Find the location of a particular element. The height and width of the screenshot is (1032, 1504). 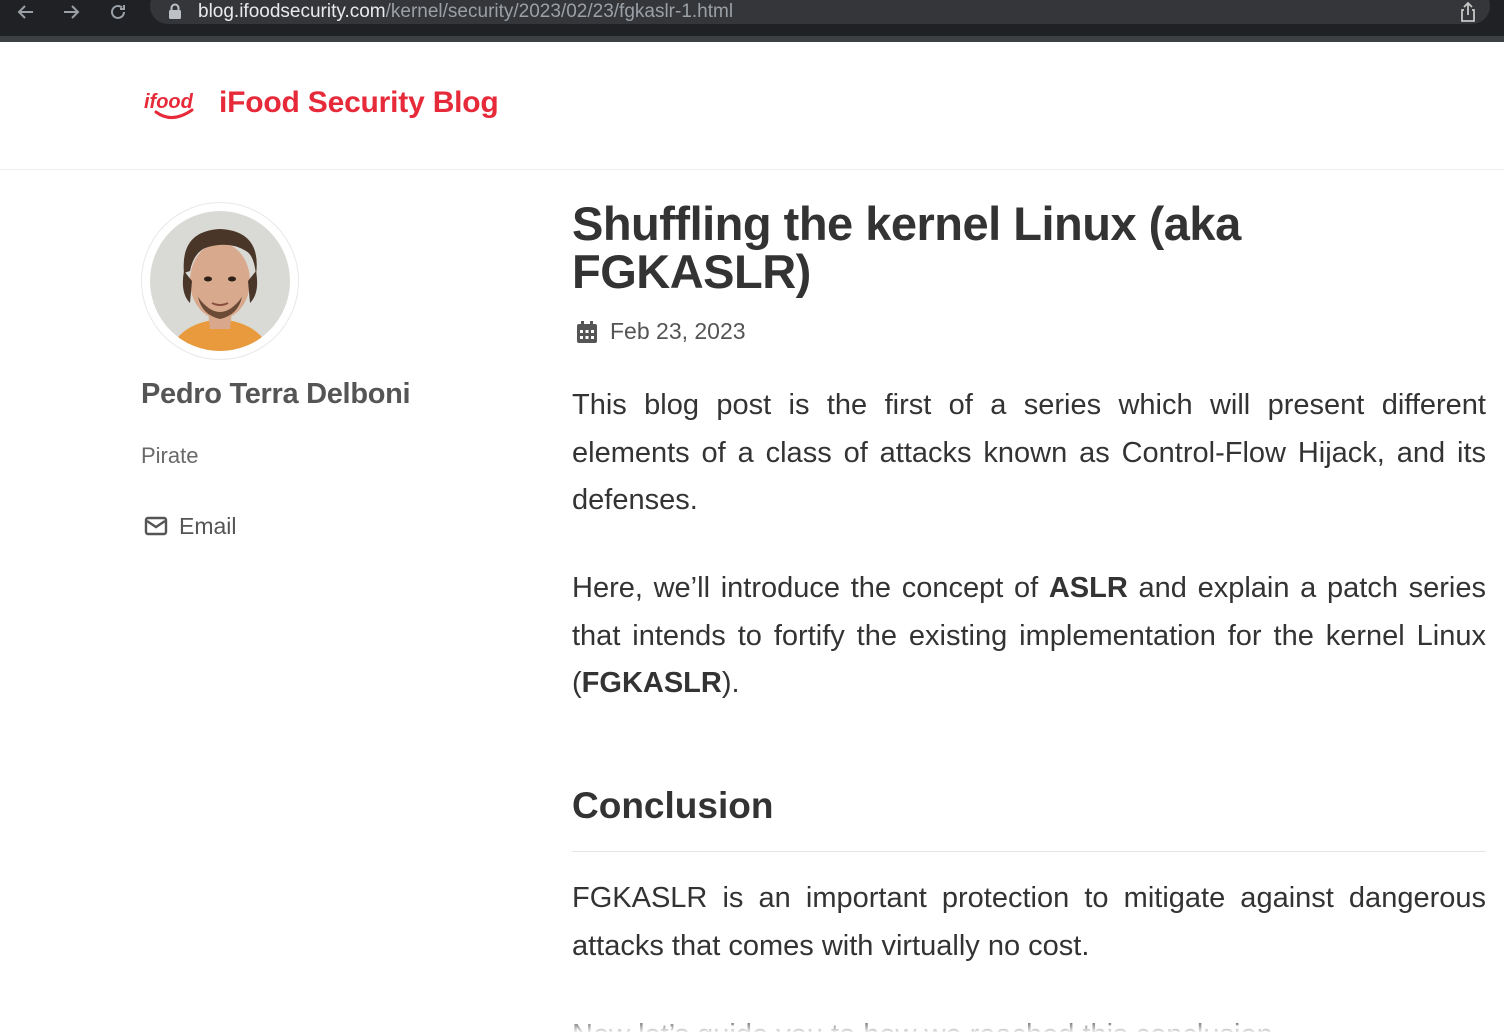

url-domain: blog.ifoodsecurity.com is located at coordinates (292, 11).